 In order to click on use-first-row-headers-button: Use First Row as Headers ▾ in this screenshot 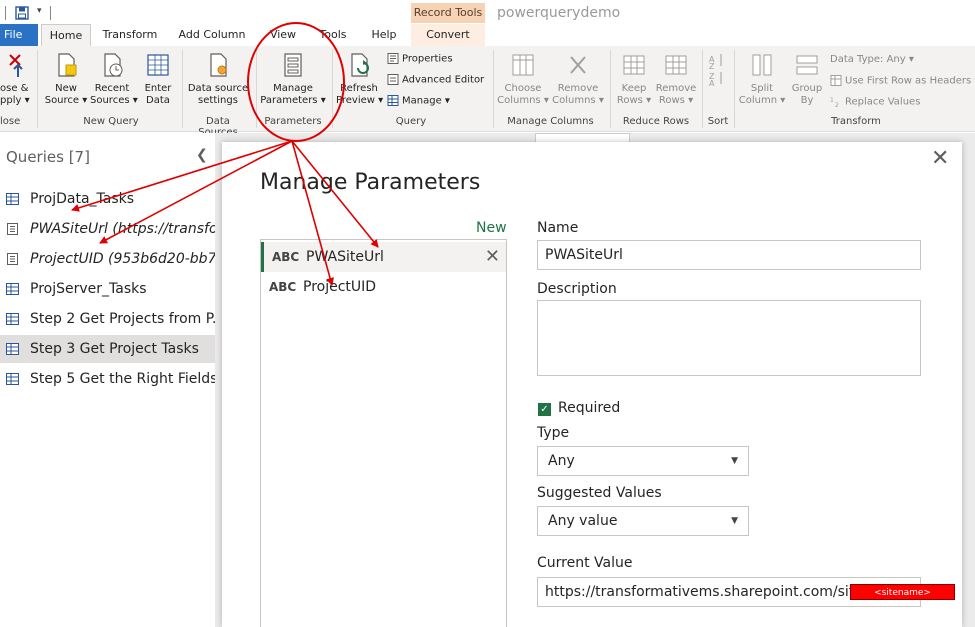, I will do `click(902, 81)`.